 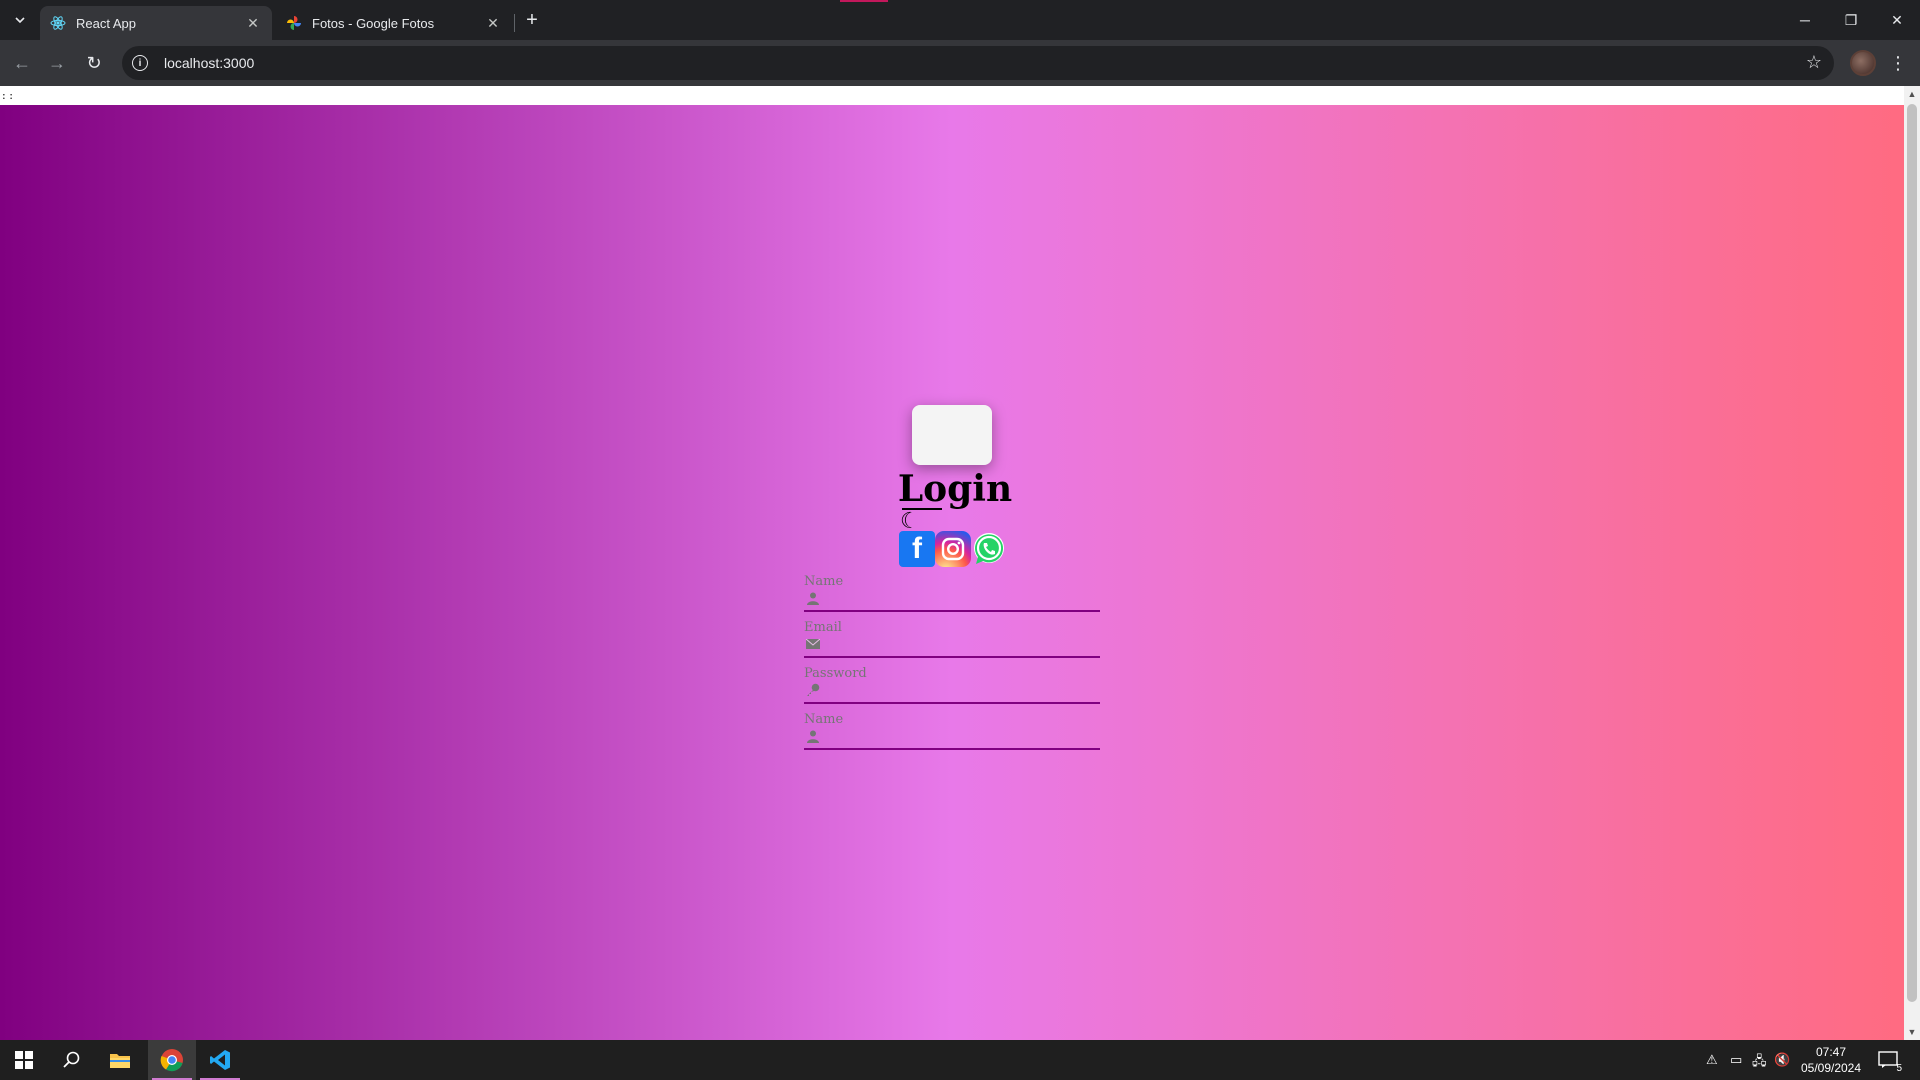 What do you see at coordinates (910, 521) in the screenshot?
I see `moon-icon: ☾` at bounding box center [910, 521].